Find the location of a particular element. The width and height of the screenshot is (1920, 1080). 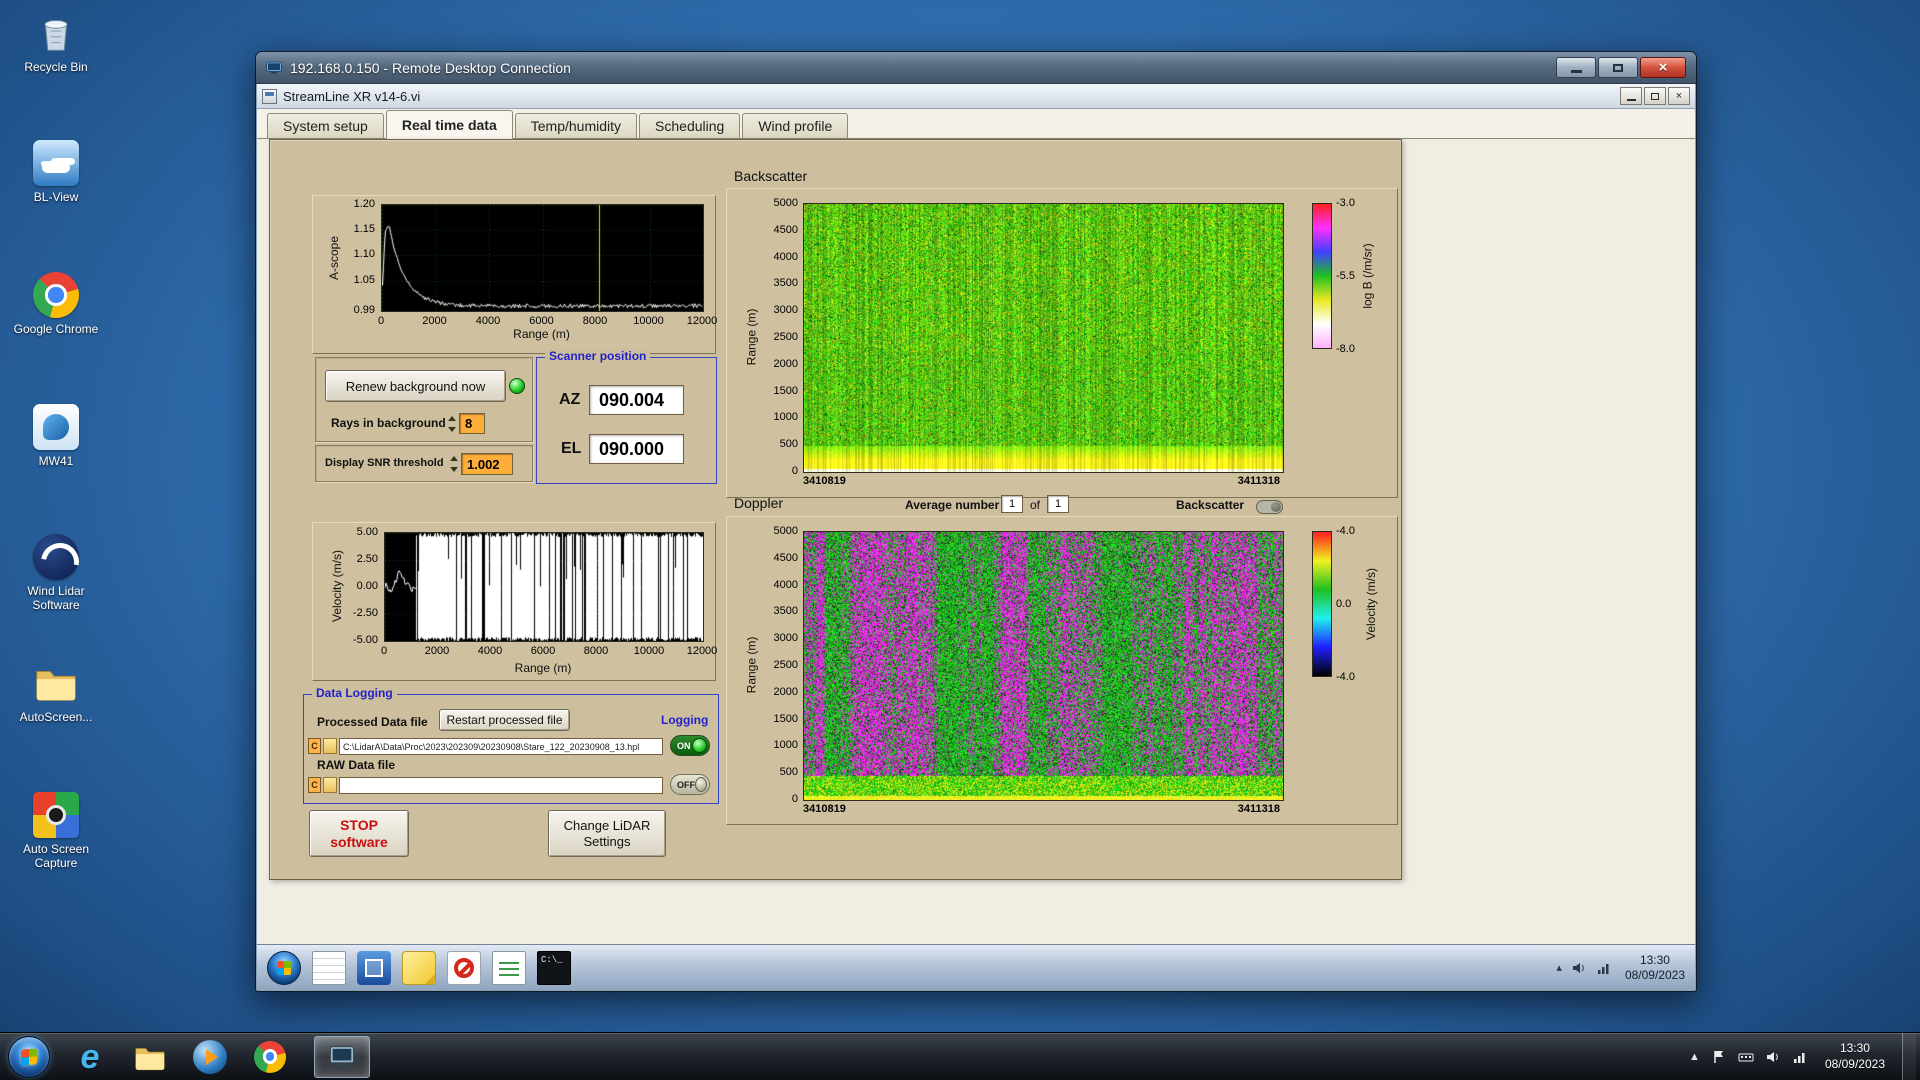

recycle-bin-icon is located at coordinates (56, 33).